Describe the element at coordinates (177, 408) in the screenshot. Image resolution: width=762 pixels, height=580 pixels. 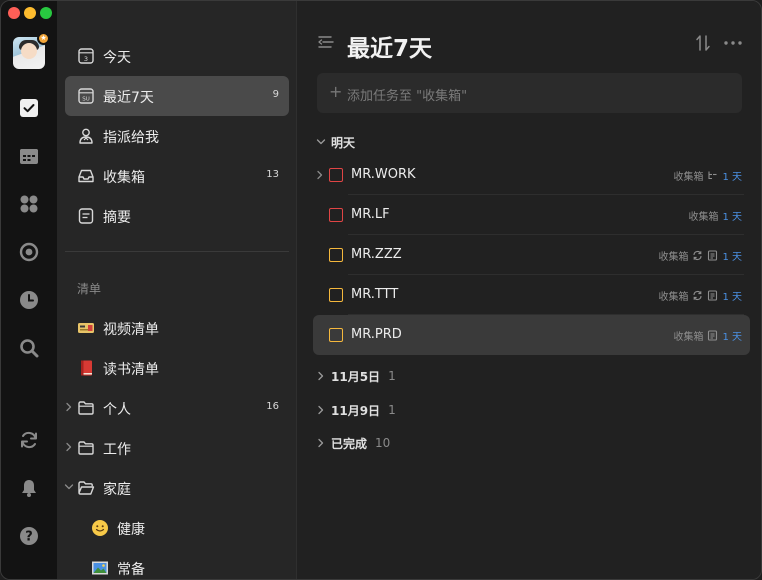
I see `sidebar-item-personal: 个人 16` at that location.